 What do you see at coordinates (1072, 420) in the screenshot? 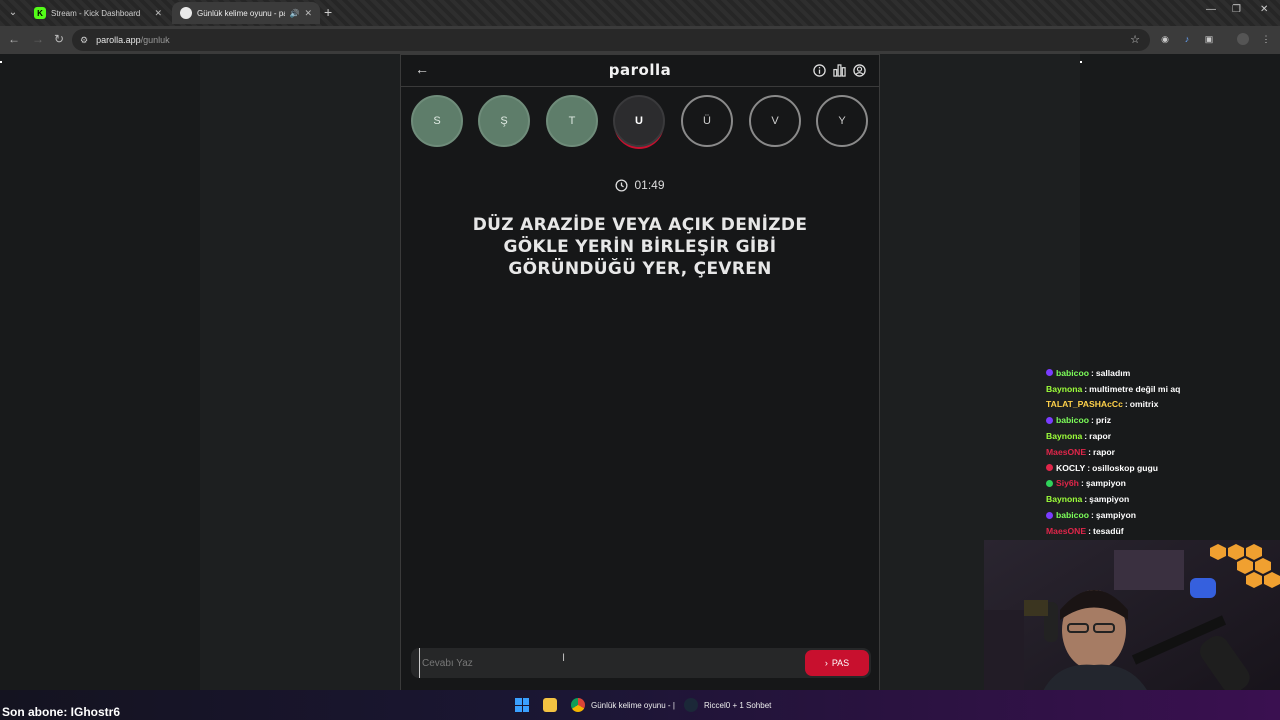
I see `chat-username: babicoo` at bounding box center [1072, 420].